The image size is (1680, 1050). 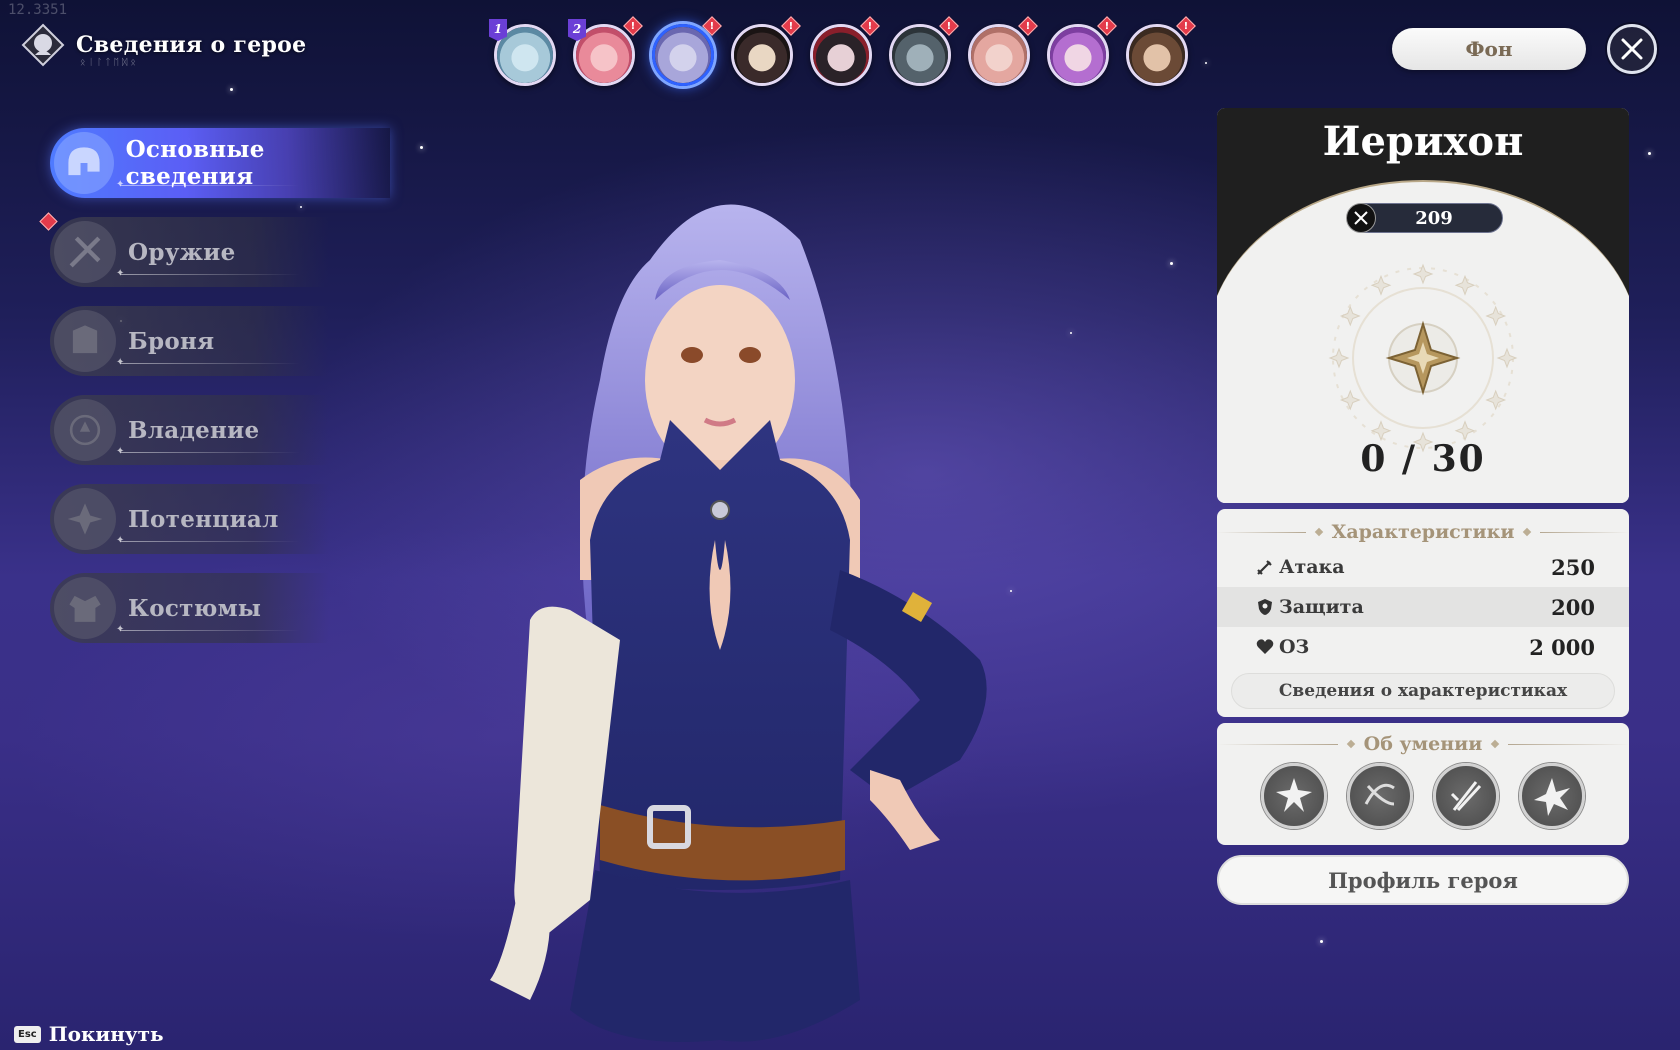 I want to click on rank-badge: 1, so click(x=498, y=30).